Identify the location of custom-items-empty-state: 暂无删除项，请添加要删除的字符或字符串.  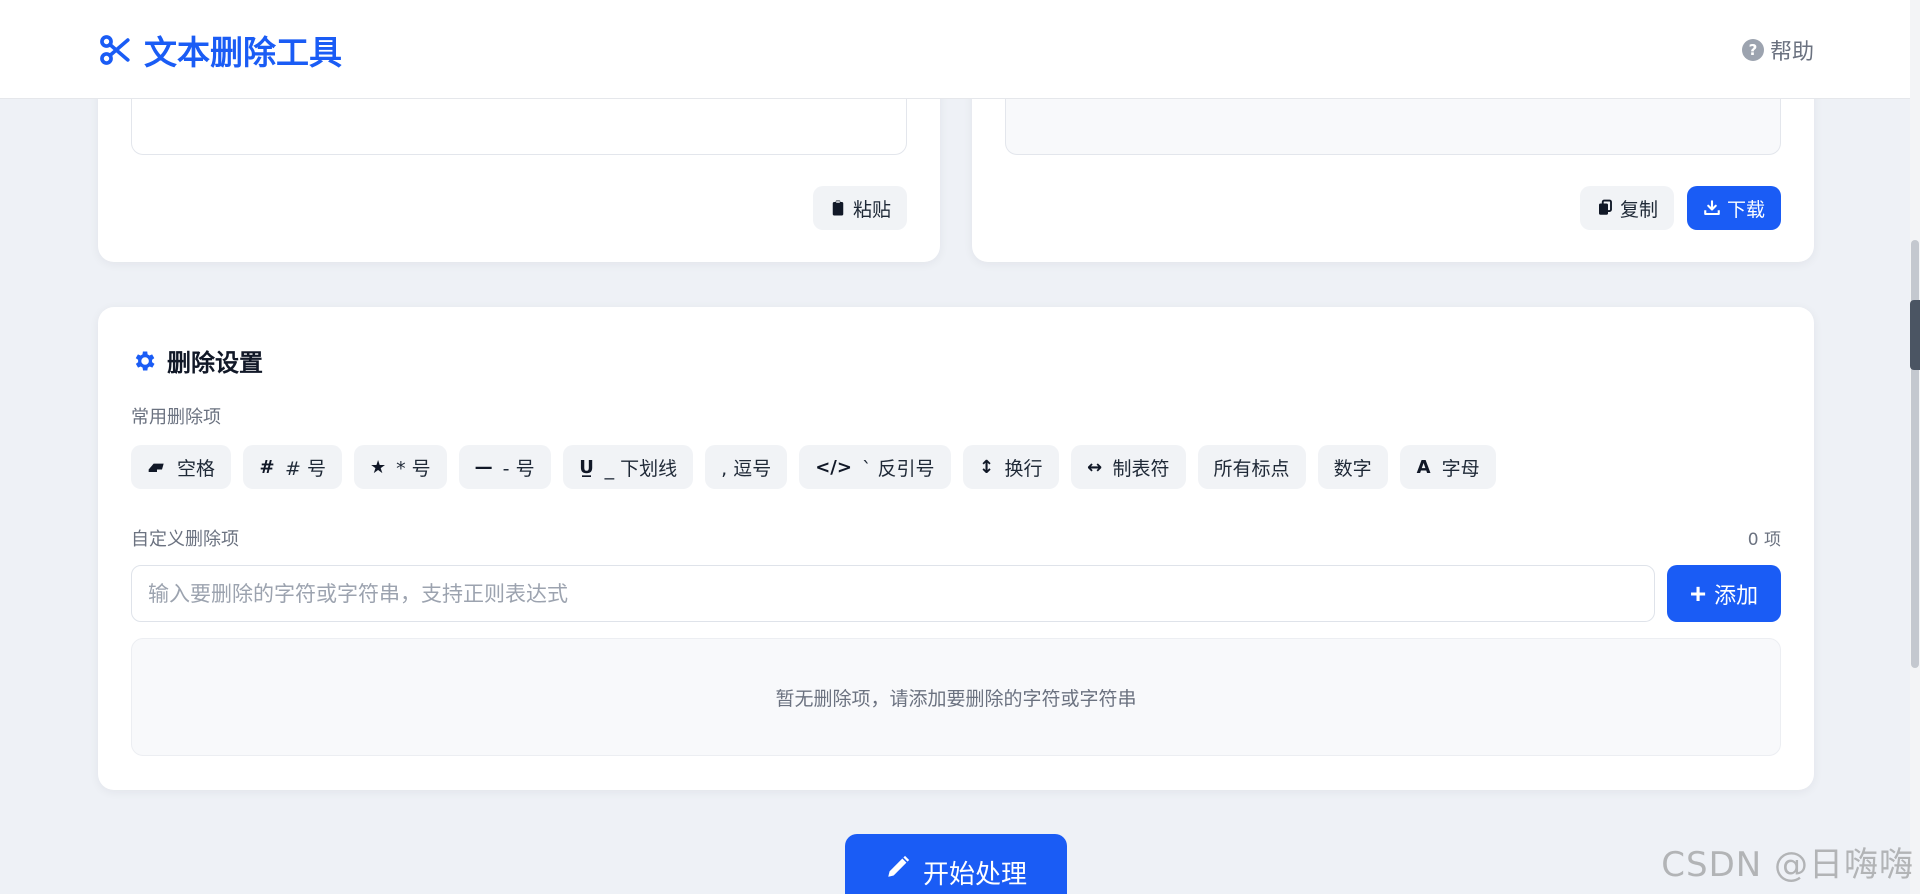
(956, 697).